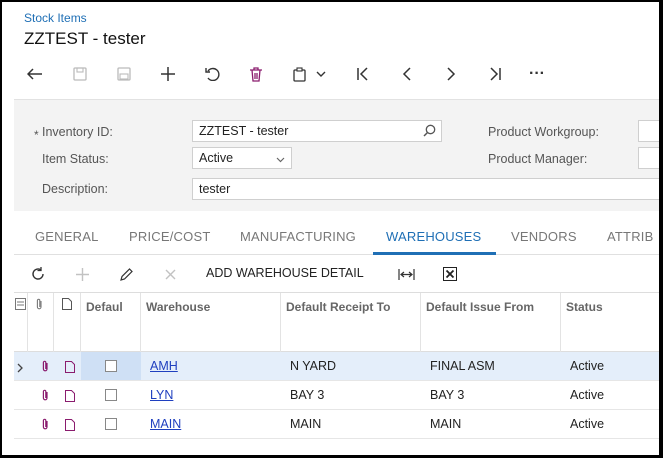 This screenshot has height=458, width=663. Describe the element at coordinates (313, 366) in the screenshot. I see `receipt-to-cell: N YARD` at that location.